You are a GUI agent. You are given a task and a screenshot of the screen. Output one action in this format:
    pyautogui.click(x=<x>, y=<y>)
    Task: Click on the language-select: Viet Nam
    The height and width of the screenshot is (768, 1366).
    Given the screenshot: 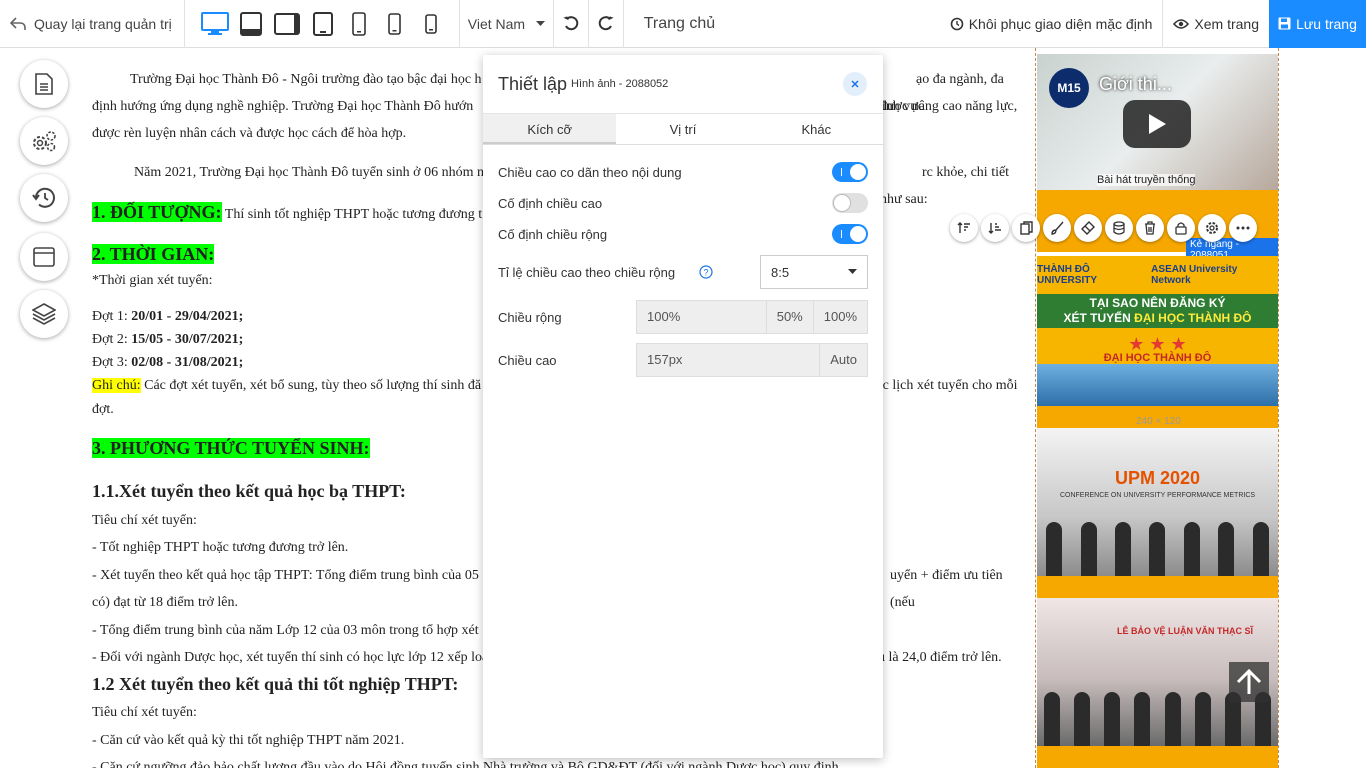 What is the action you would take?
    pyautogui.click(x=507, y=24)
    